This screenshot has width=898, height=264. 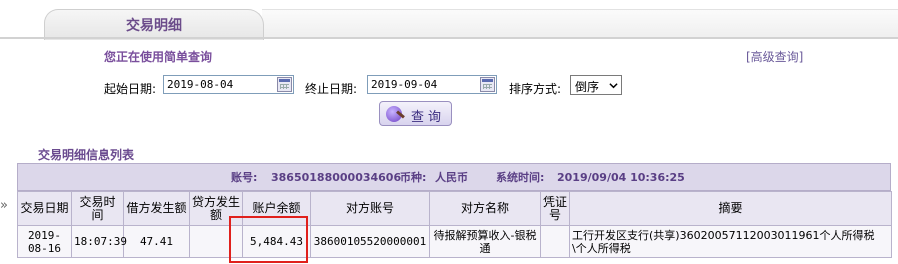 What do you see at coordinates (86, 155) in the screenshot?
I see `list-title: 交易明细信息列表` at bounding box center [86, 155].